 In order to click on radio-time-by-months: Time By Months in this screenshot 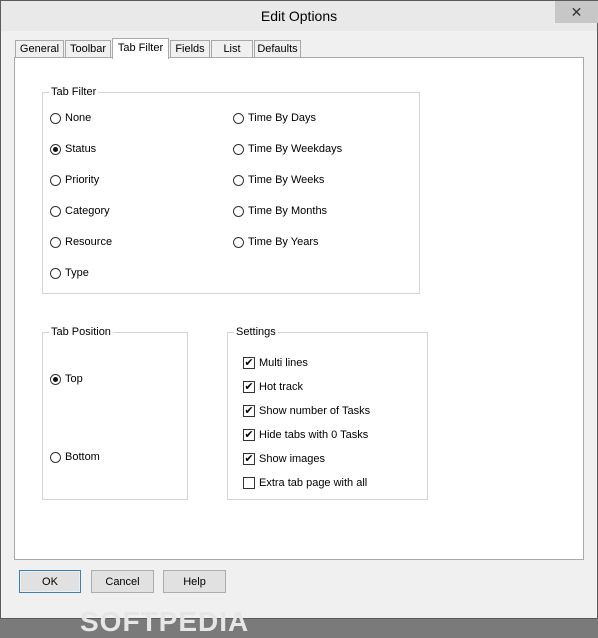, I will do `click(280, 211)`.